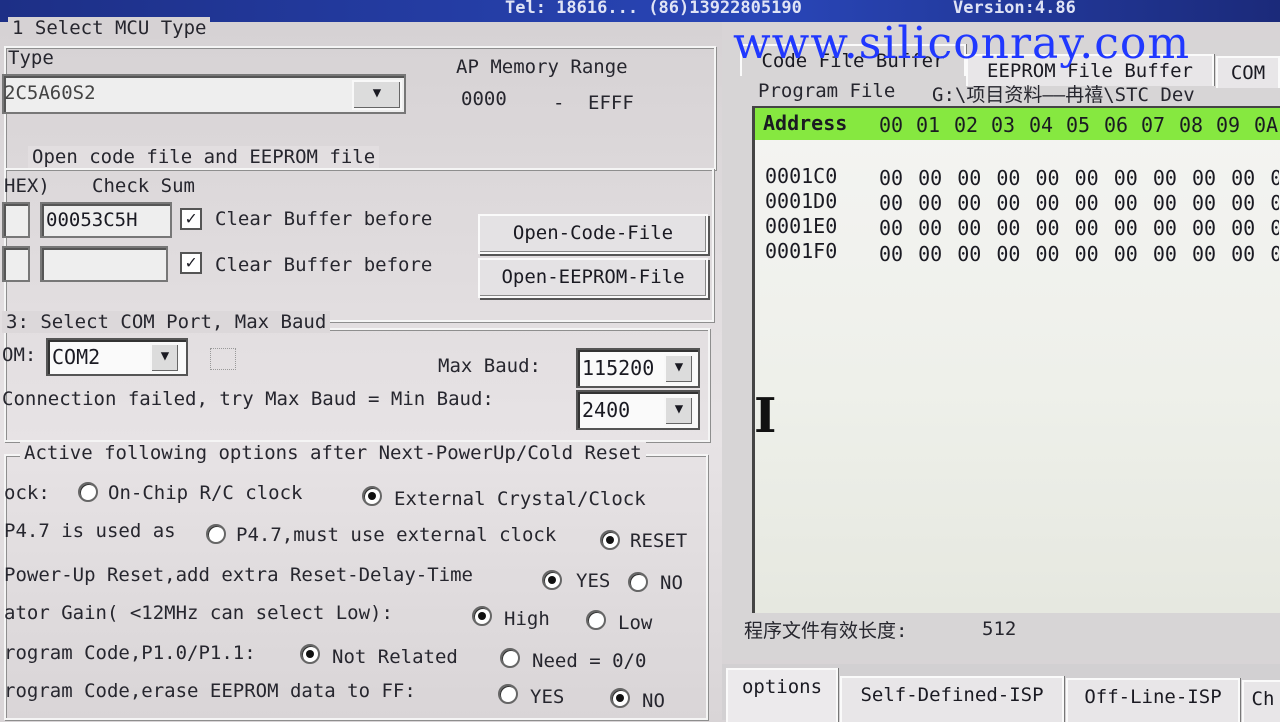 The width and height of the screenshot is (1280, 722). I want to click on min-baud-dropdown-button: ▼, so click(679, 411).